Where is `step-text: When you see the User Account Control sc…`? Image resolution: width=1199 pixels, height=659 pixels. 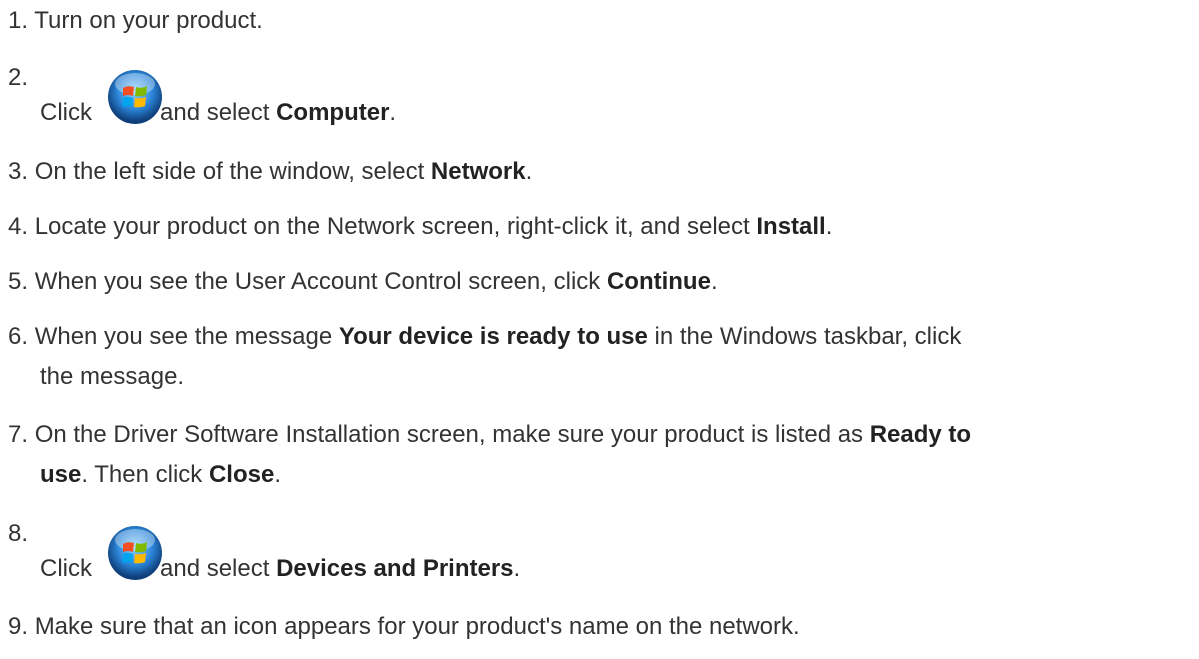
step-text: When you see the User Account Control sc… is located at coordinates (320, 281).